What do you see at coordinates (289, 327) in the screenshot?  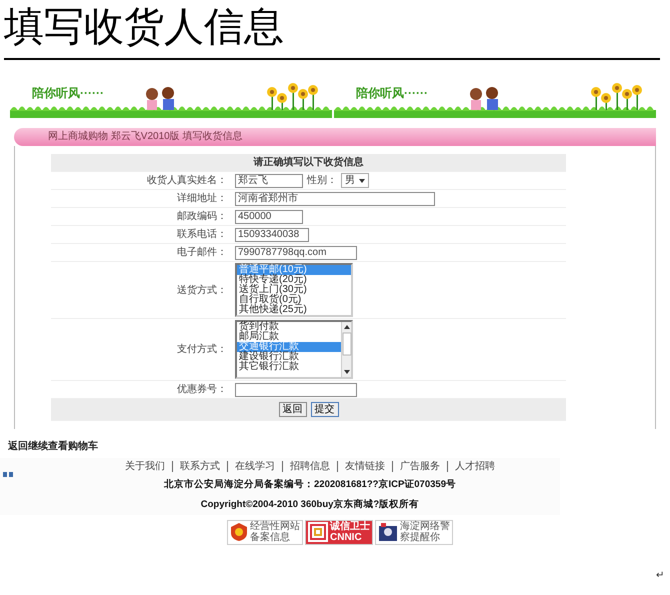 I see `list-option: 货到付款` at bounding box center [289, 327].